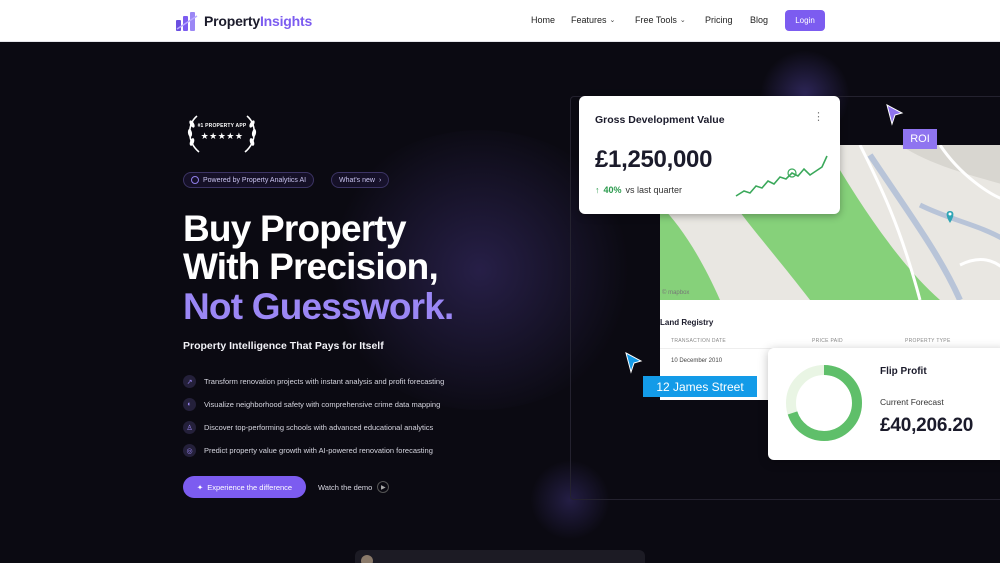  I want to click on play-icon: ▶, so click(383, 487).